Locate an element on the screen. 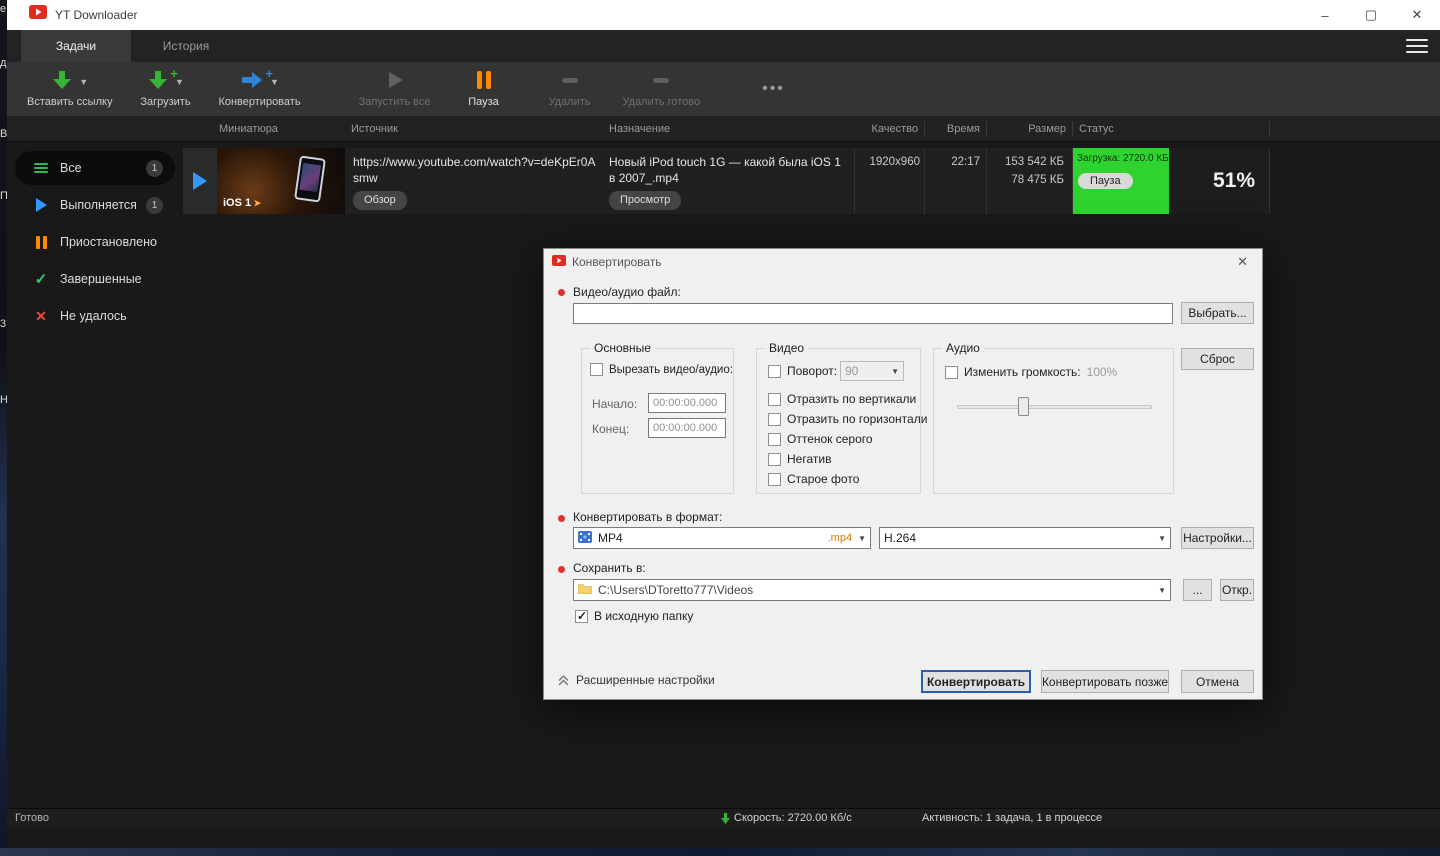 The image size is (1440, 856). flip-horizontal-row: Отразить по горизонтали is located at coordinates (847, 419).